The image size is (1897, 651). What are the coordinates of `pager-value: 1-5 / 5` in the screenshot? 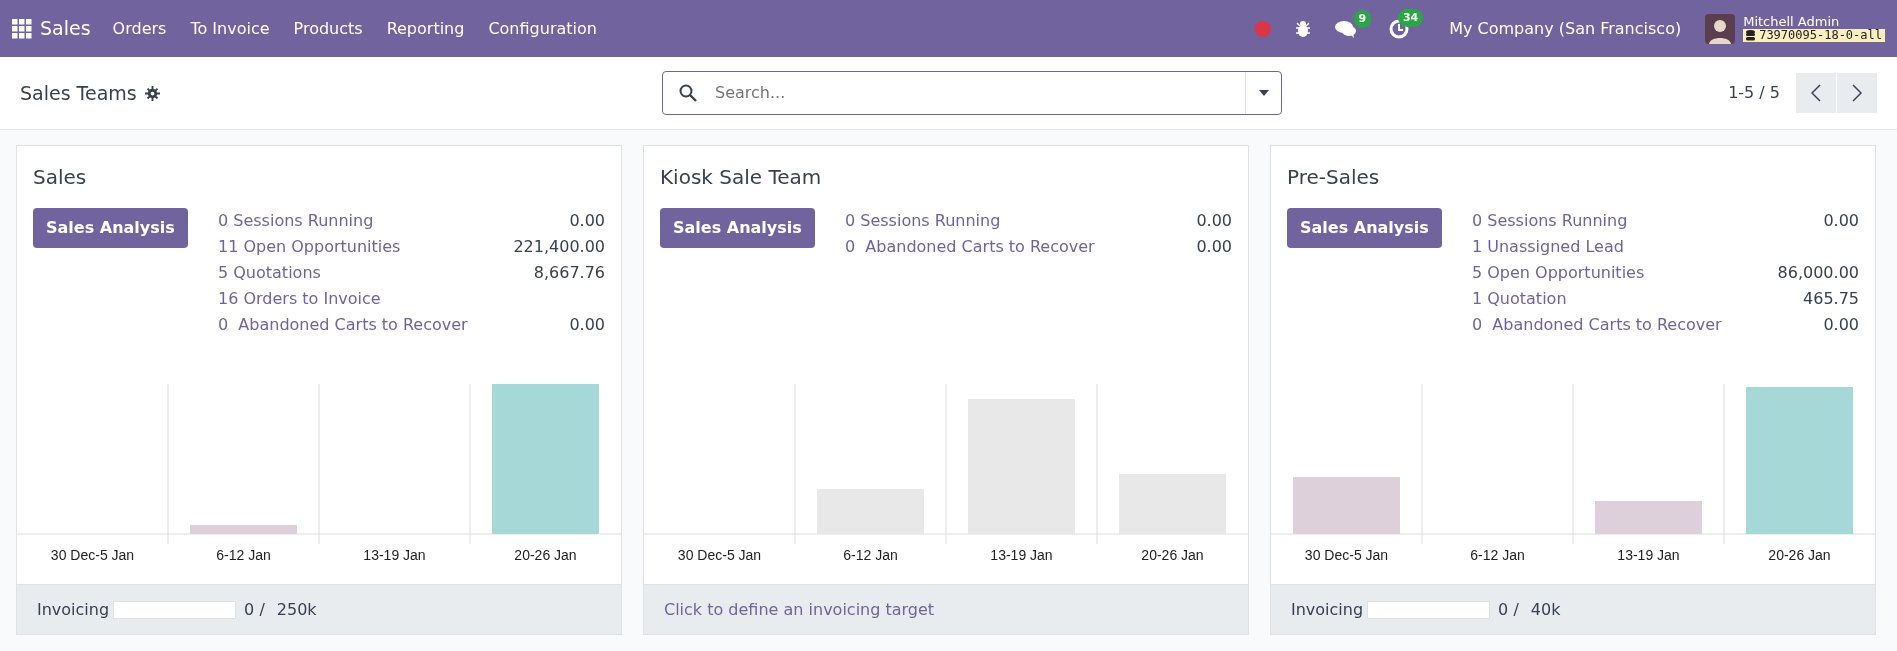 It's located at (1754, 93).